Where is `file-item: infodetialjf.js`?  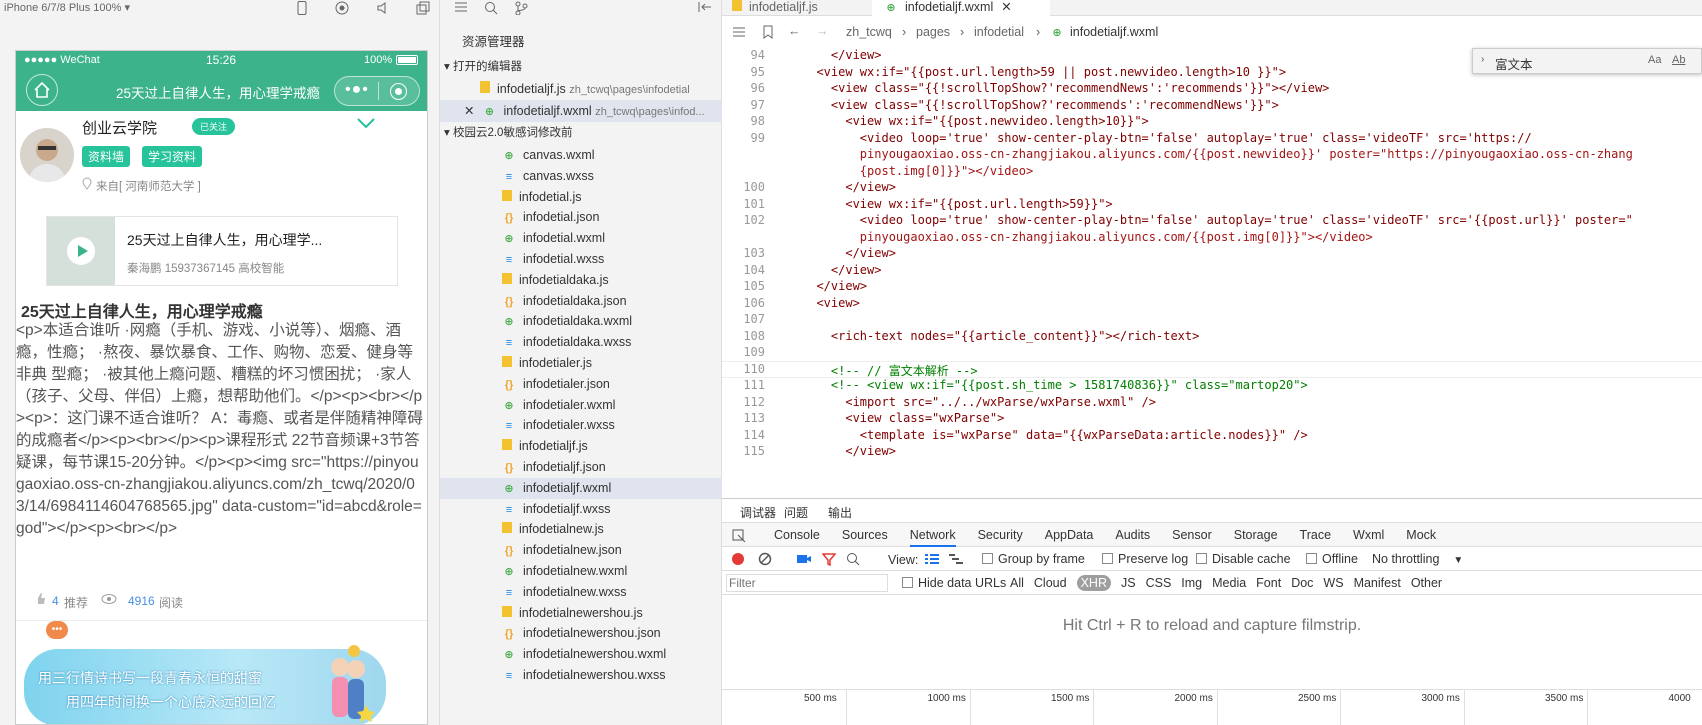
file-item: infodetialjf.js is located at coordinates (581, 446).